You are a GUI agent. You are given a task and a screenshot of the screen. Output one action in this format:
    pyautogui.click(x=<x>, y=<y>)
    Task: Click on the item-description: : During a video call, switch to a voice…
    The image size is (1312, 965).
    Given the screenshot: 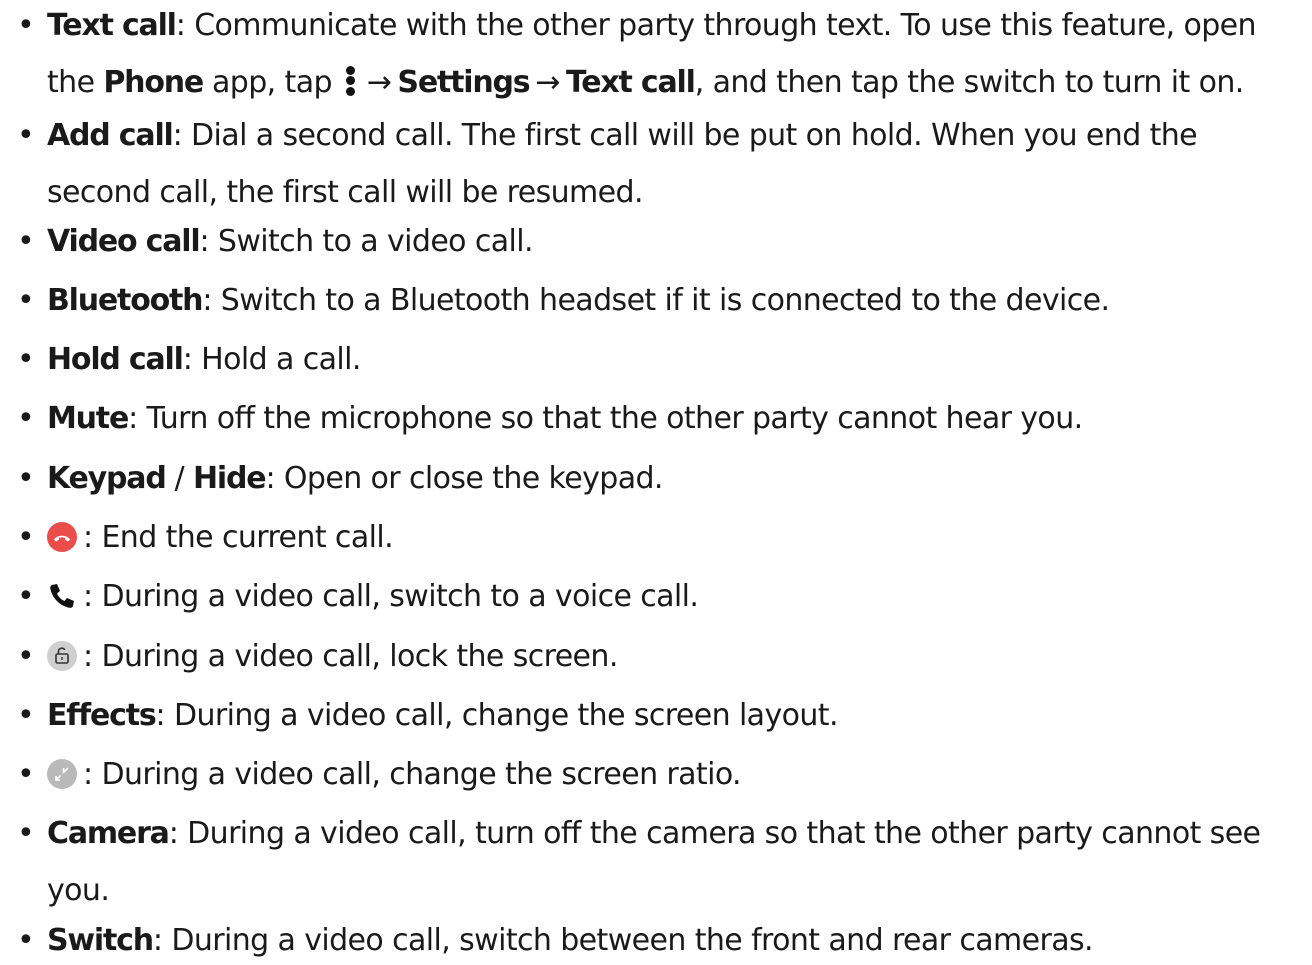 What is the action you would take?
    pyautogui.click(x=391, y=596)
    